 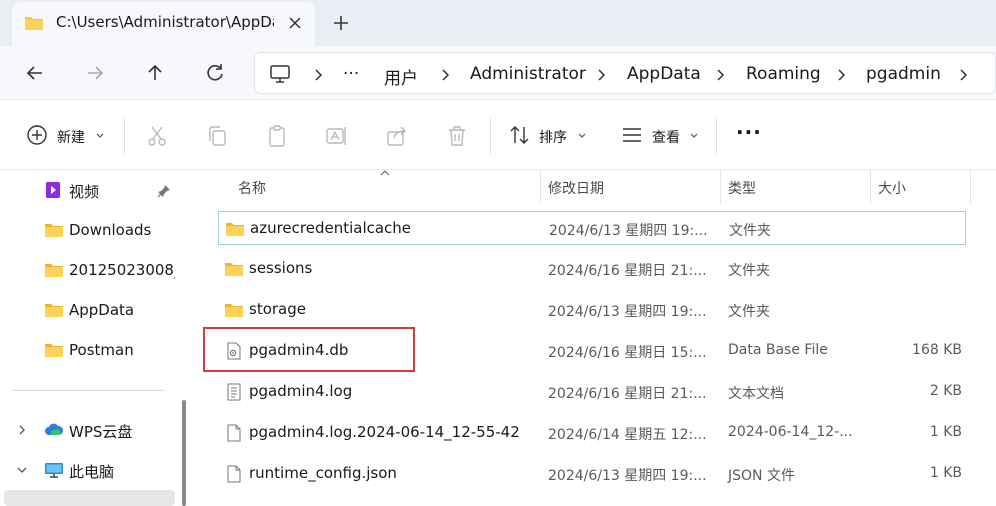 I want to click on breadcrumb-item: AppData, so click(x=664, y=74).